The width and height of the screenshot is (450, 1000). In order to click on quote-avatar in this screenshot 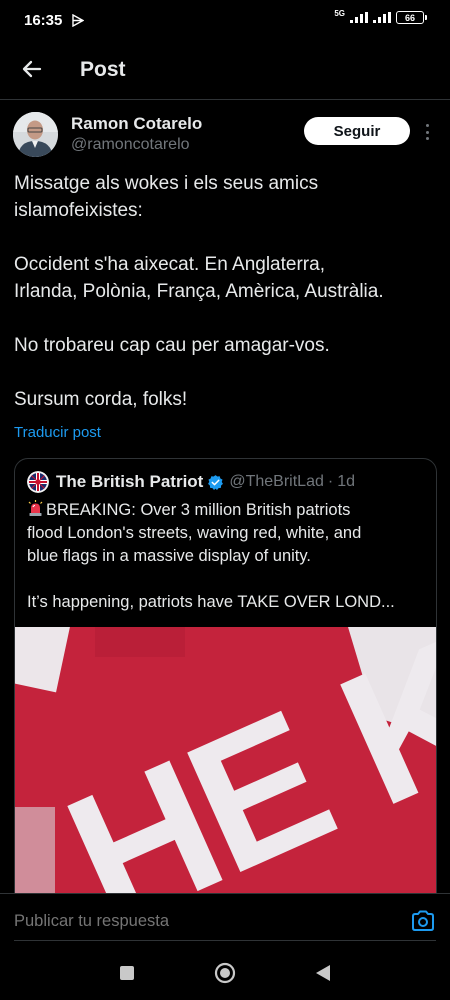, I will do `click(38, 482)`.